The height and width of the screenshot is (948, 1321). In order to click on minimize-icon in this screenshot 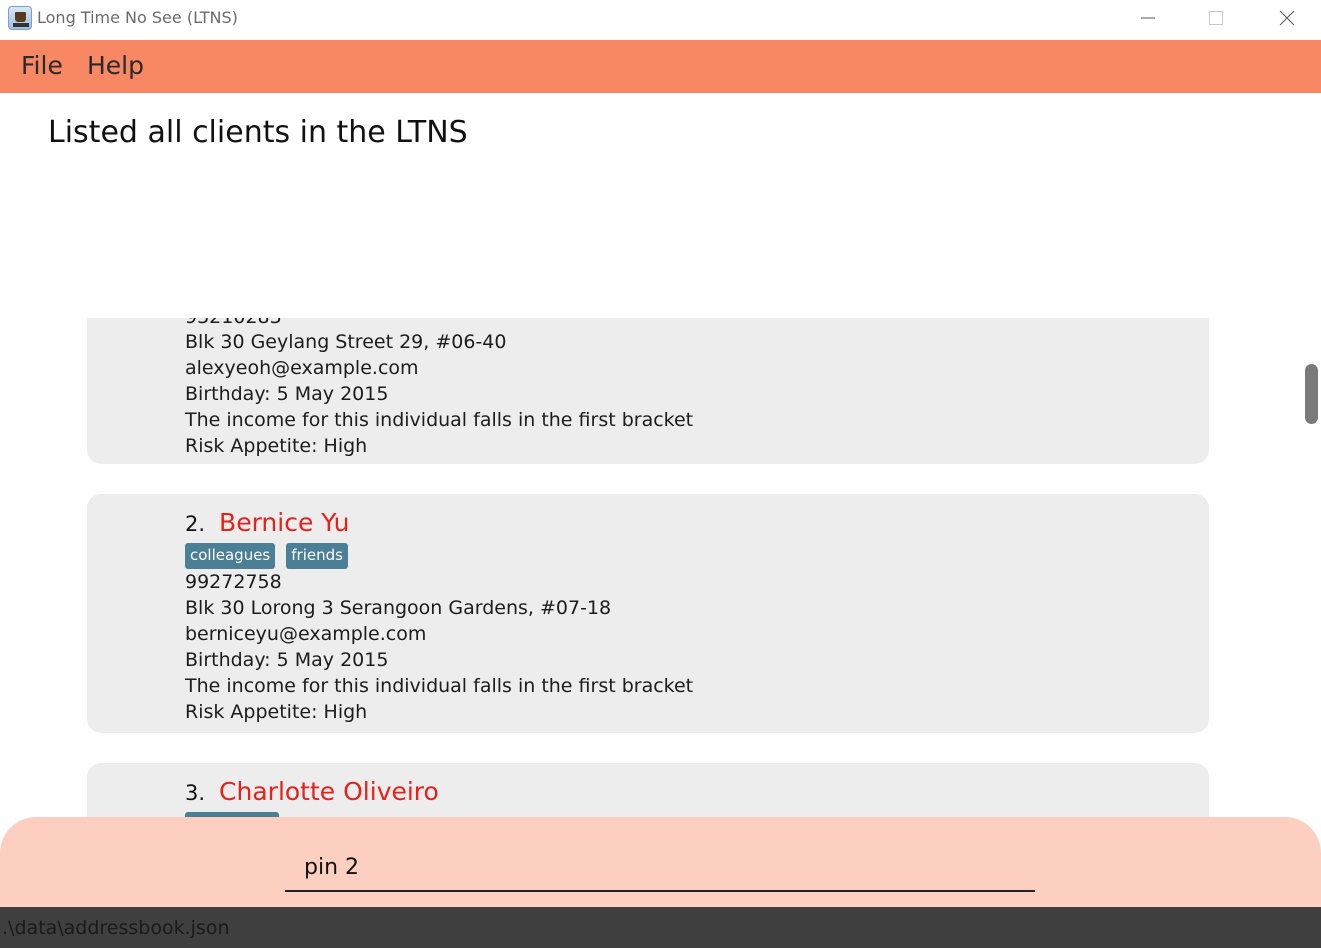, I will do `click(1148, 18)`.